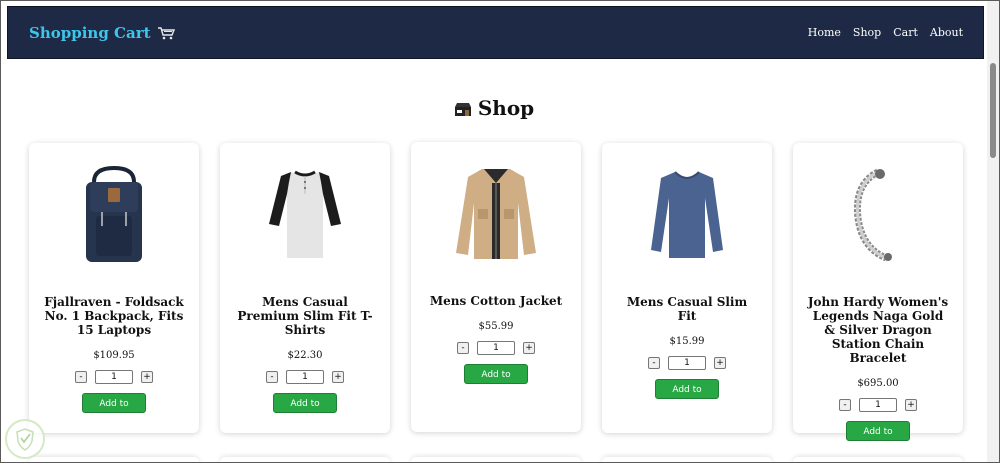 The height and width of the screenshot is (463, 1000). I want to click on vertical-scrollbar, so click(993, 231).